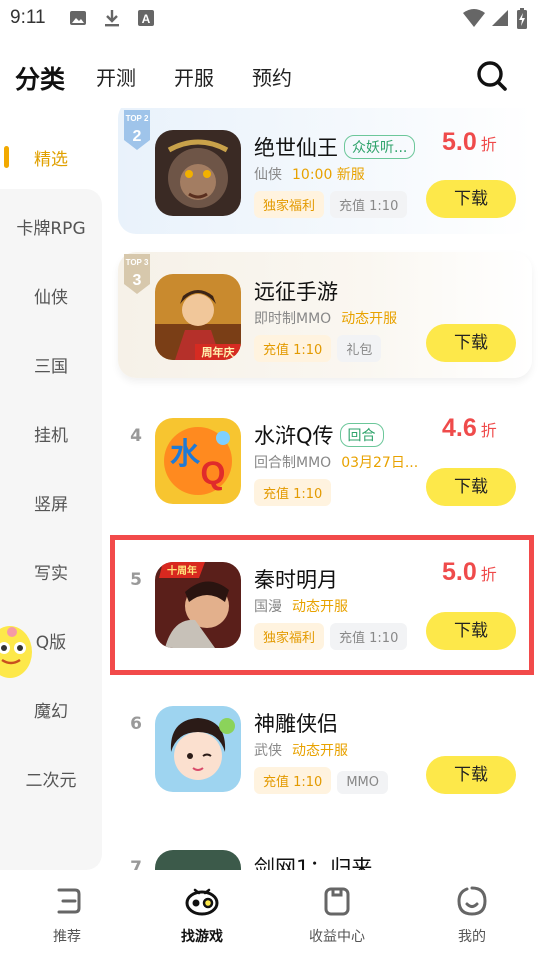  What do you see at coordinates (474, 18) in the screenshot?
I see `wifi-icon` at bounding box center [474, 18].